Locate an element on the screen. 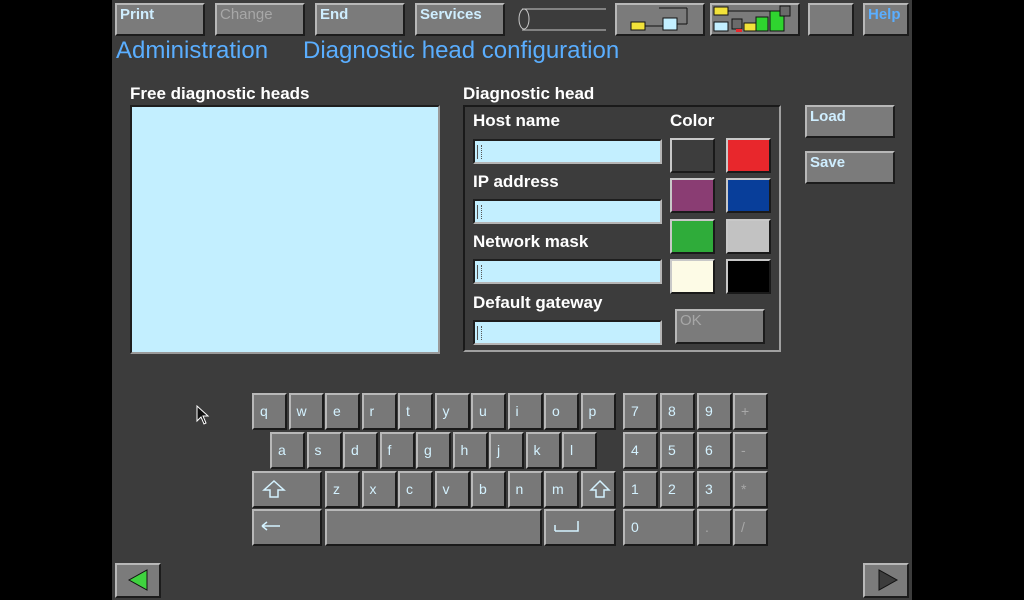  key-k: k is located at coordinates (543, 450).